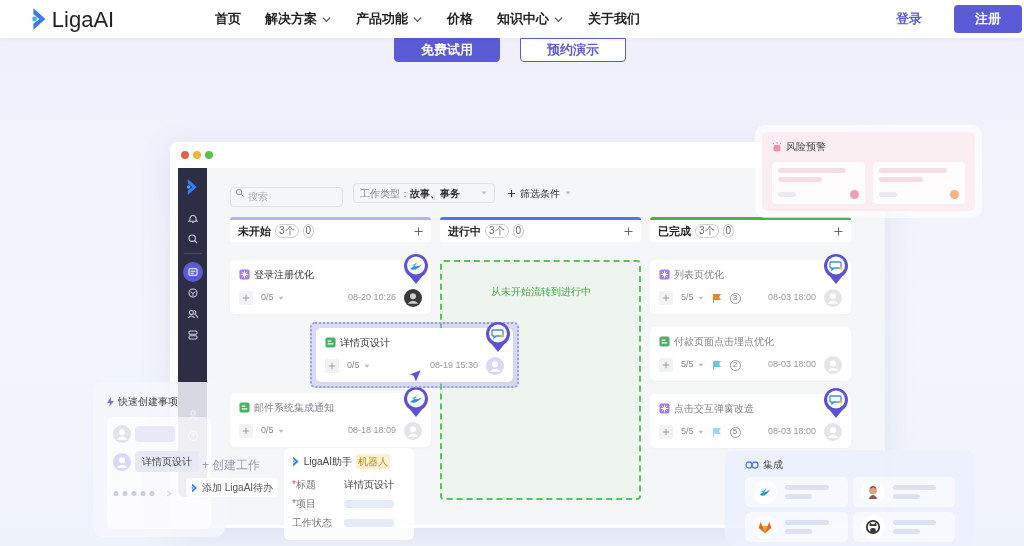 Image resolution: width=1024 pixels, height=546 pixels. I want to click on nav-link: 首页, so click(228, 19).